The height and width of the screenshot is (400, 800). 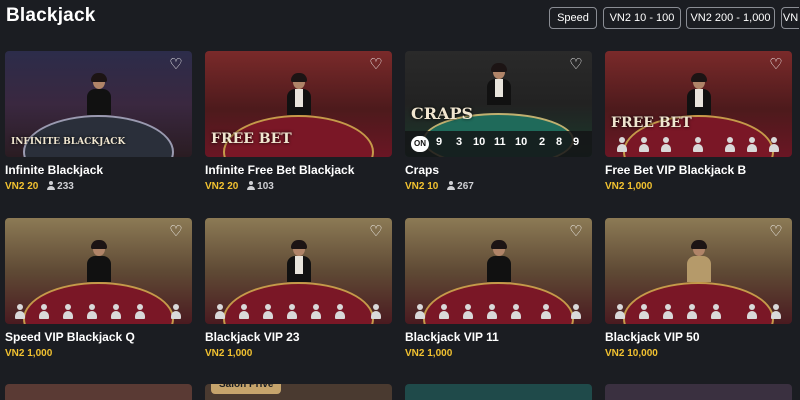 What do you see at coordinates (500, 142) in the screenshot?
I see `dice-result: 11` at bounding box center [500, 142].